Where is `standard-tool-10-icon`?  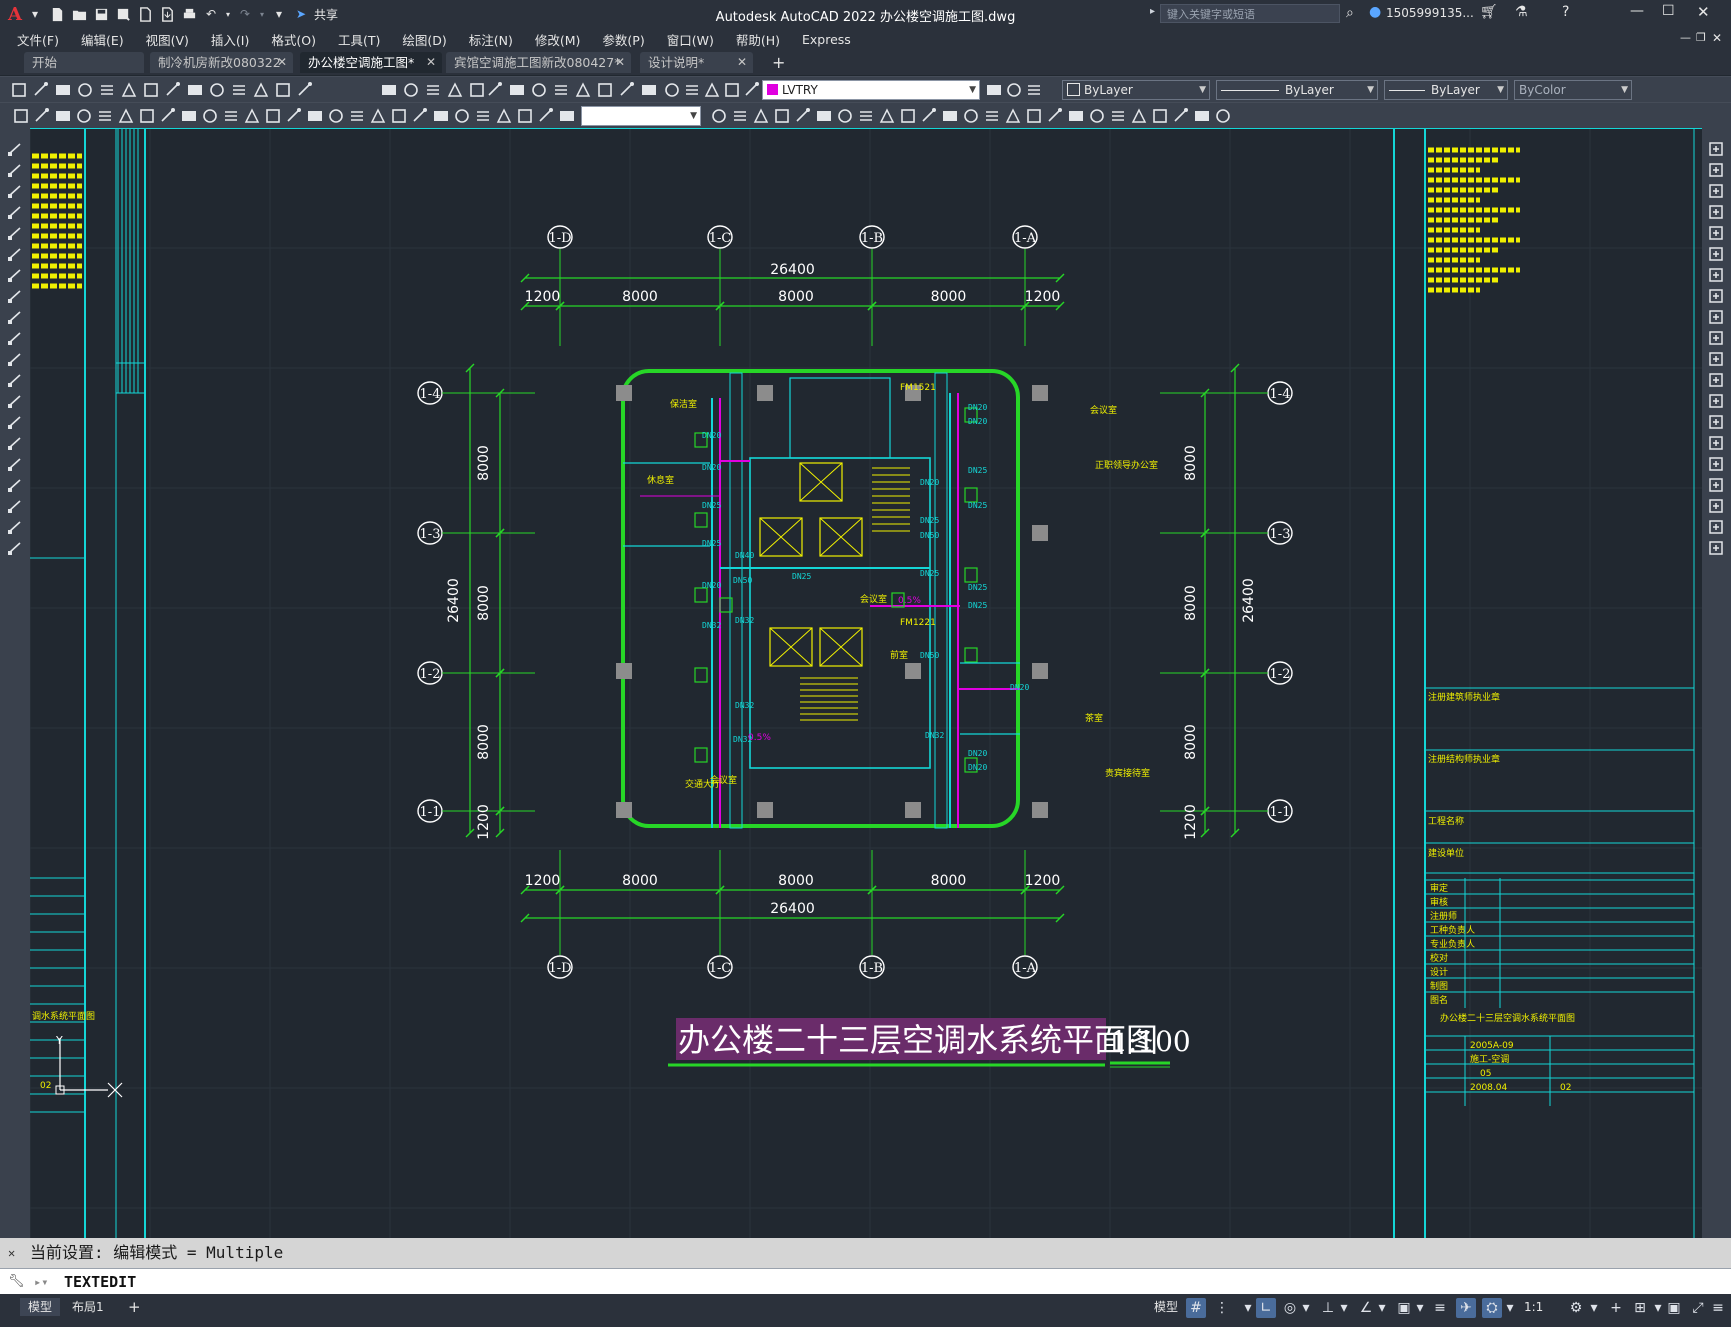 standard-tool-10-icon is located at coordinates (217, 90).